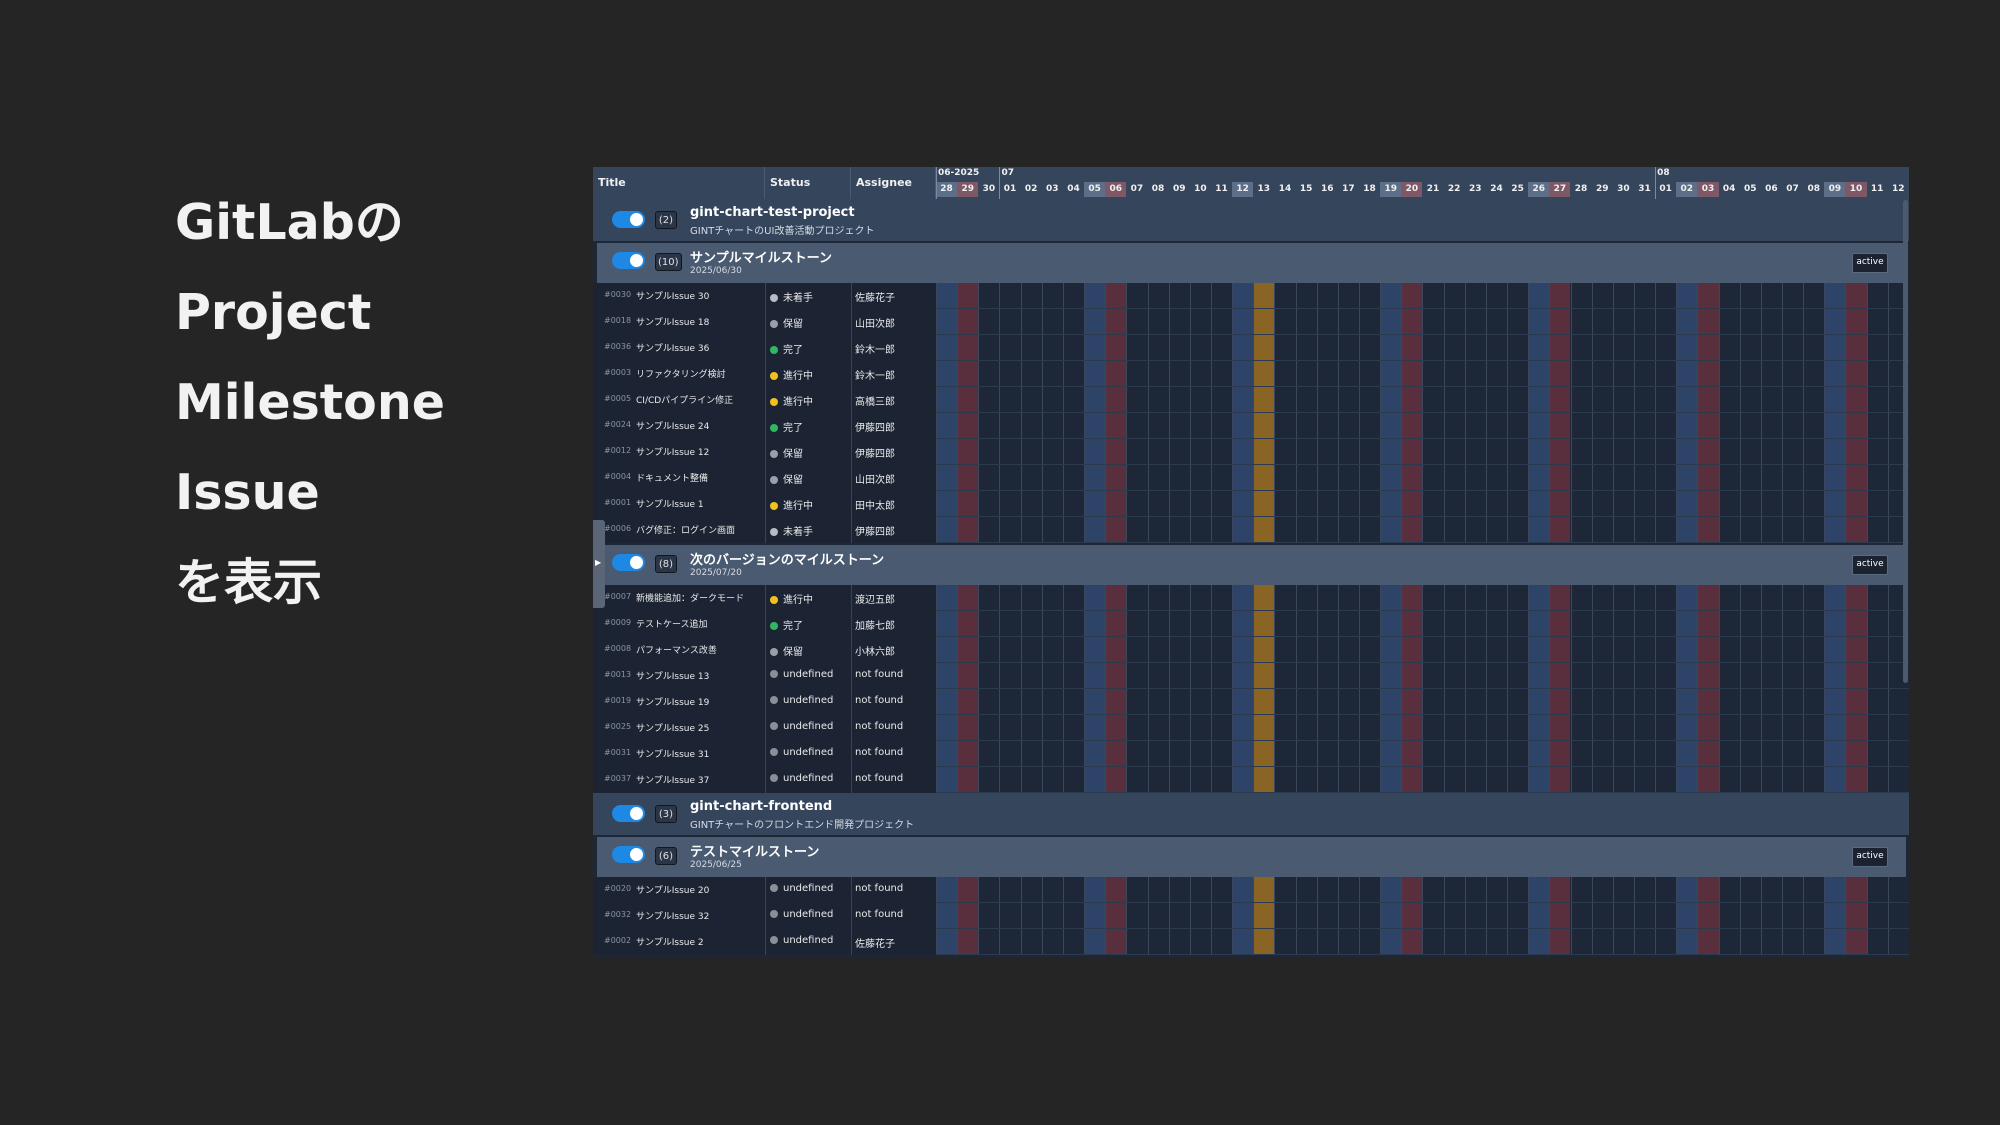 Image resolution: width=2000 pixels, height=1125 pixels. I want to click on issue-row: #0020 サンプルIssue 20 undefined not found, so click(1251, 890).